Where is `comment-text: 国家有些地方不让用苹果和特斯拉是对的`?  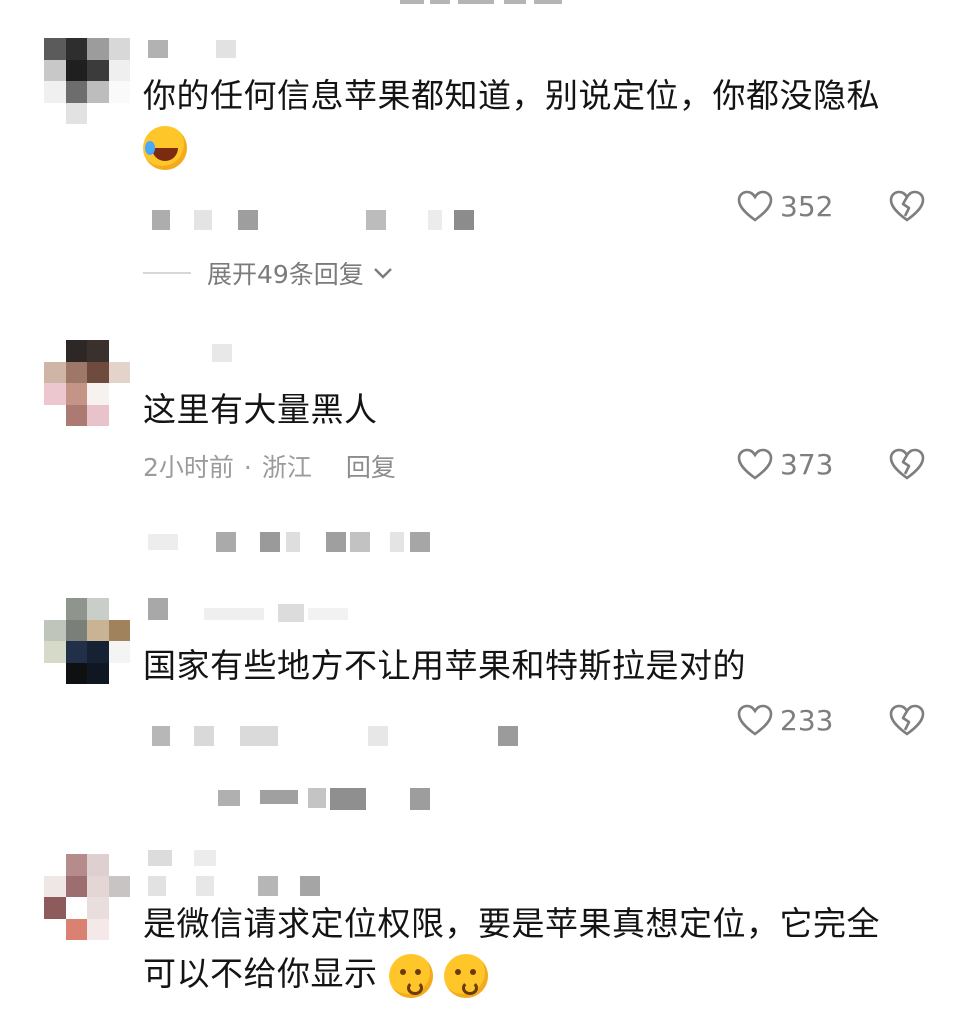 comment-text: 国家有些地方不让用苹果和特斯拉是对的 is located at coordinates (444, 665).